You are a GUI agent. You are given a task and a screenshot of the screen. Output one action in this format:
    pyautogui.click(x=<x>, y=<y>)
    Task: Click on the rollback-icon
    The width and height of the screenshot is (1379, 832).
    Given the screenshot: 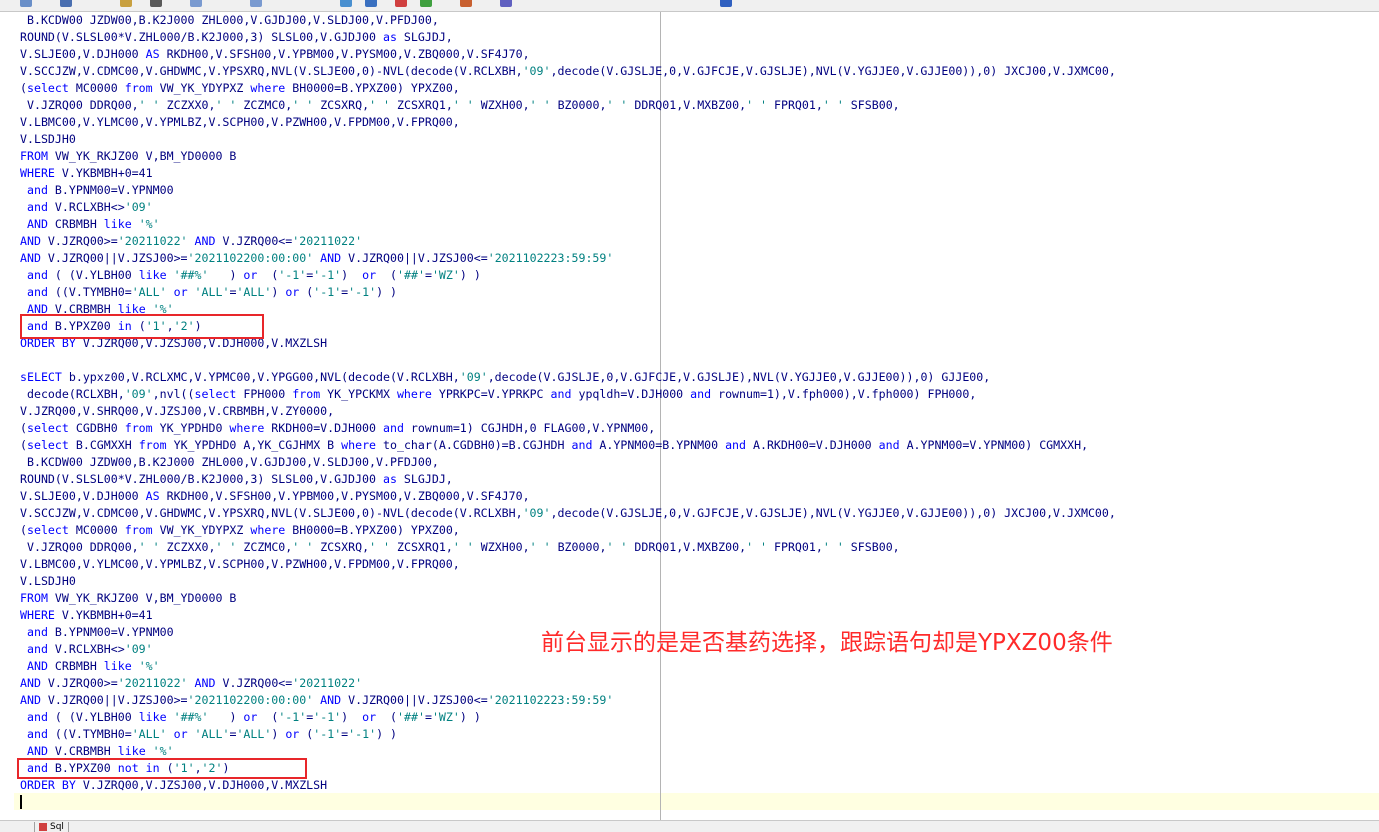 What is the action you would take?
    pyautogui.click(x=466, y=3)
    